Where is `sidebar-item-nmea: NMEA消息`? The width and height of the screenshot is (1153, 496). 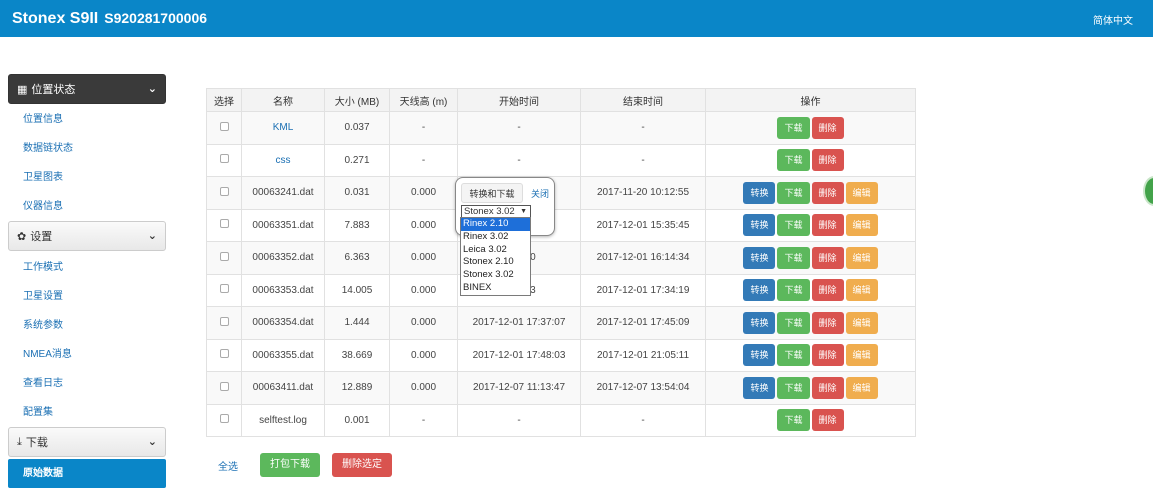 sidebar-item-nmea: NMEA消息 is located at coordinates (87, 354).